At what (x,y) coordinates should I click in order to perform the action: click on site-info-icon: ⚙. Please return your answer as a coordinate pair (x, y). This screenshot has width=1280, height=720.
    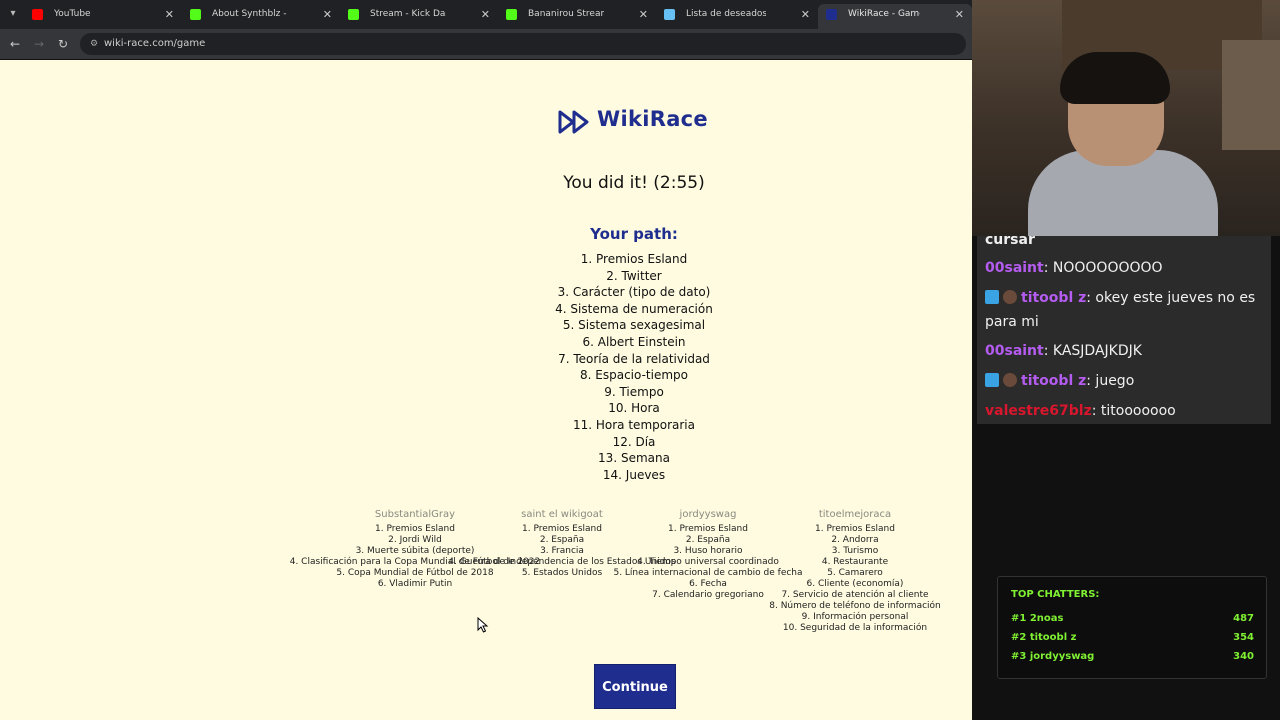
    Looking at the image, I should click on (94, 44).